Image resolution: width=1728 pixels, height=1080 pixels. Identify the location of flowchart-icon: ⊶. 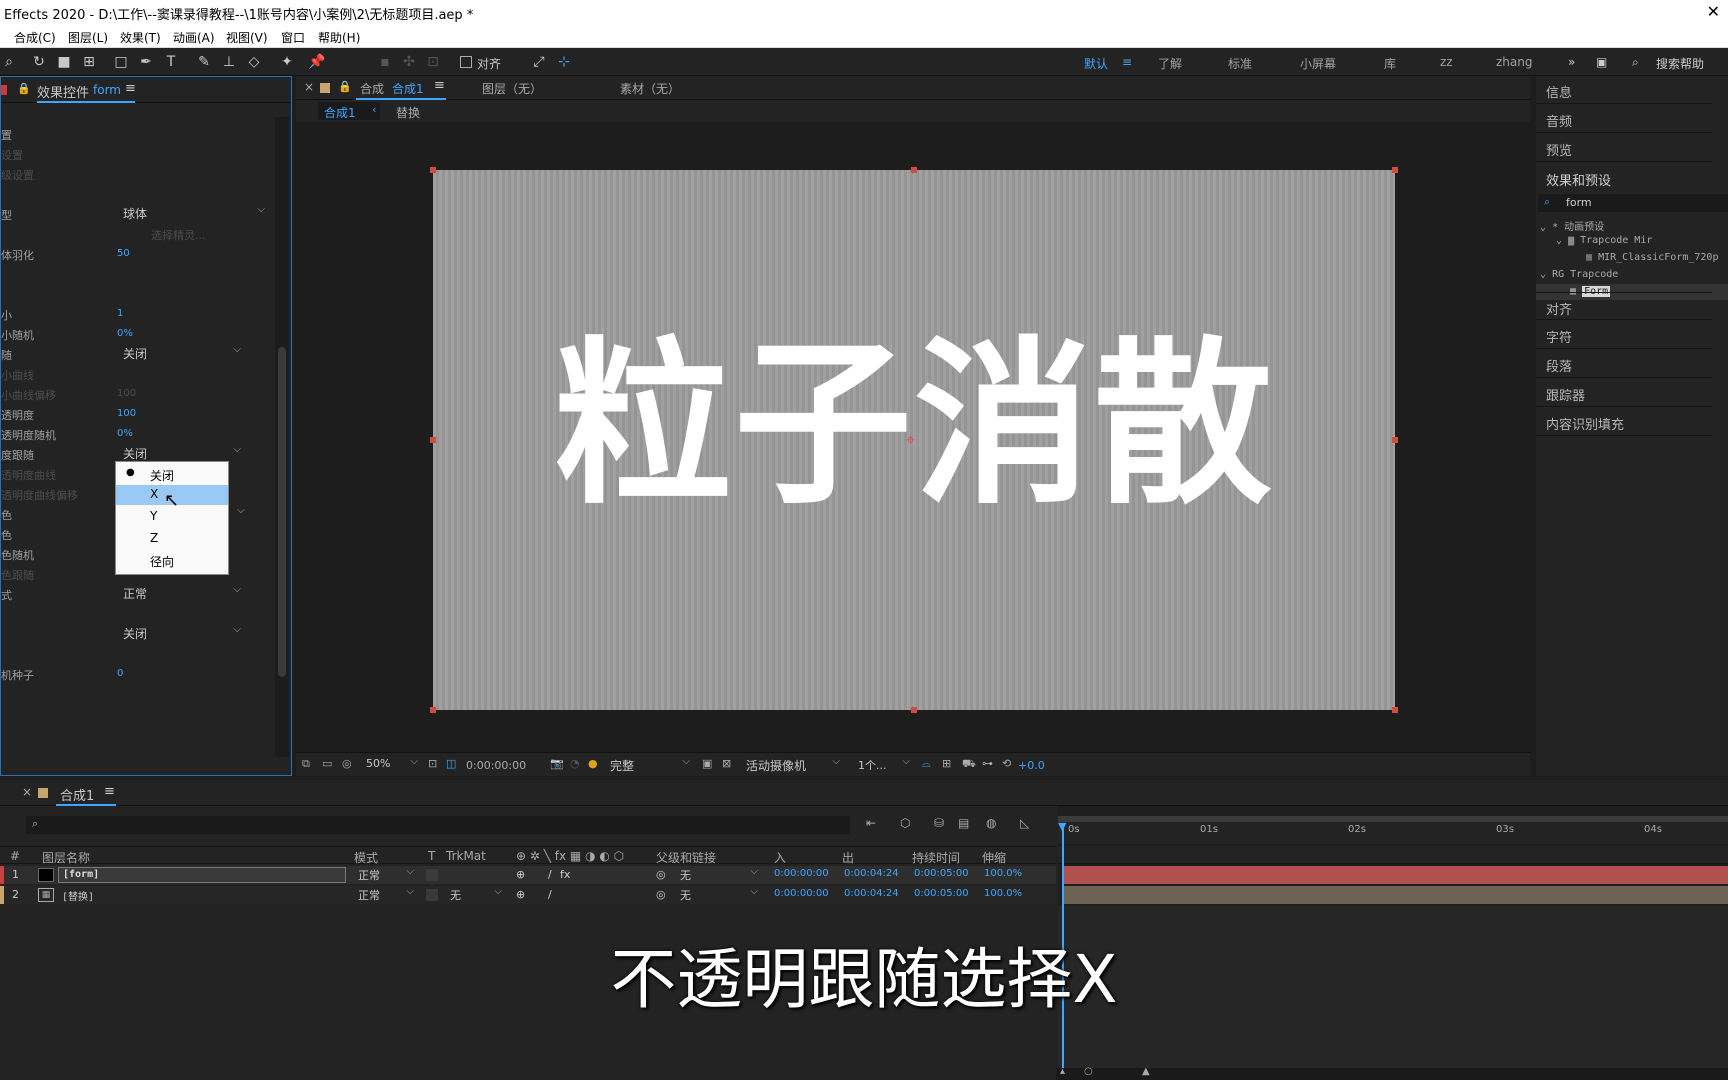
(987, 763).